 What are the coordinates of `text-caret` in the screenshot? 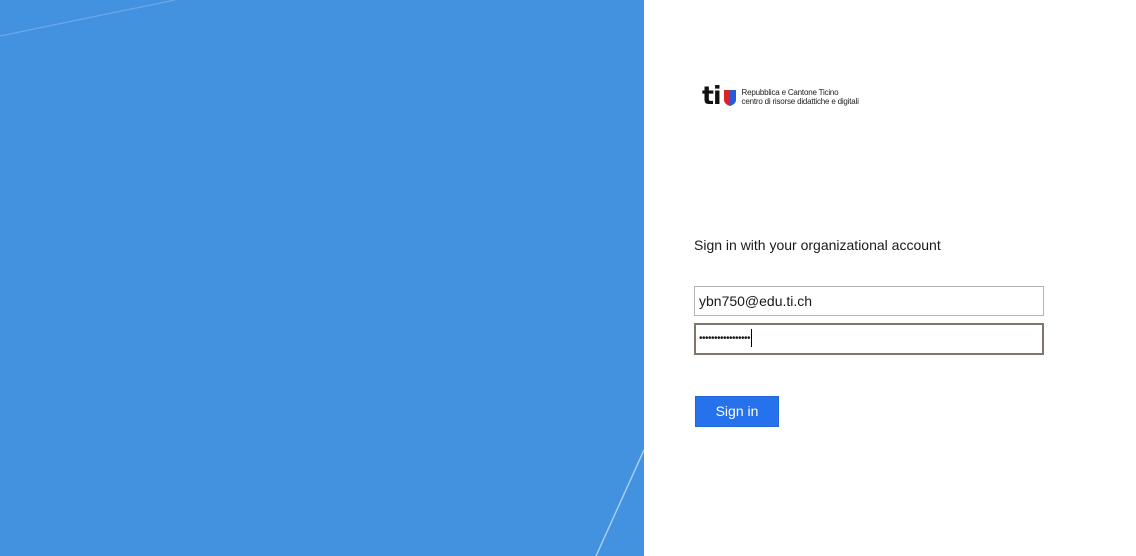 It's located at (752, 338).